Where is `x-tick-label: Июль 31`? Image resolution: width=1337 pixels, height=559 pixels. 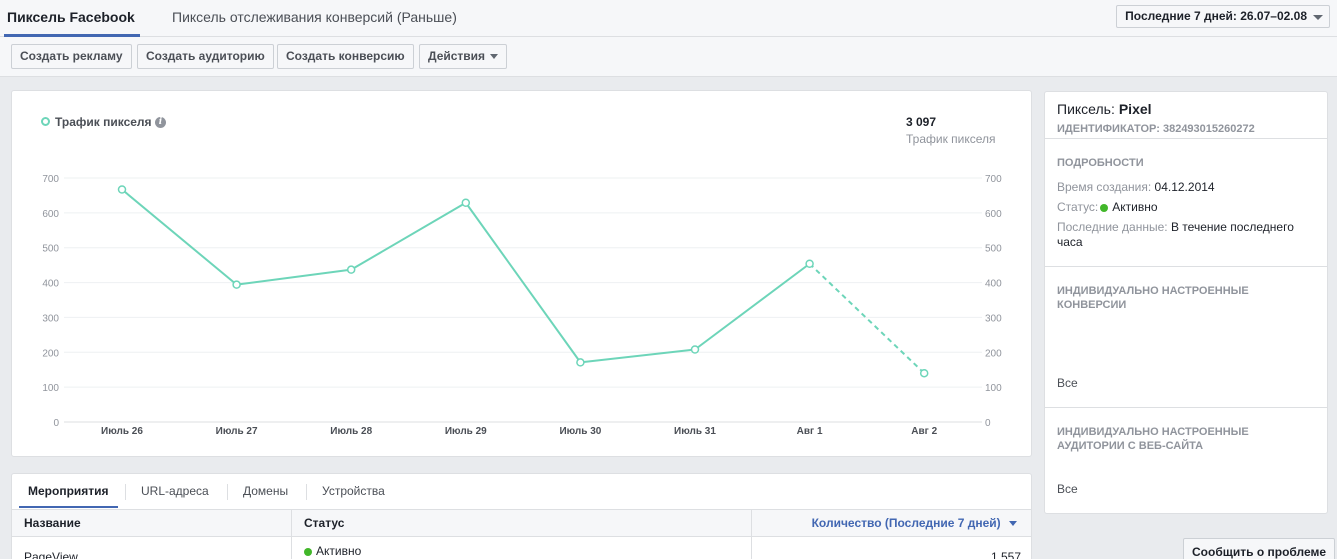
x-tick-label: Июль 31 is located at coordinates (695, 431).